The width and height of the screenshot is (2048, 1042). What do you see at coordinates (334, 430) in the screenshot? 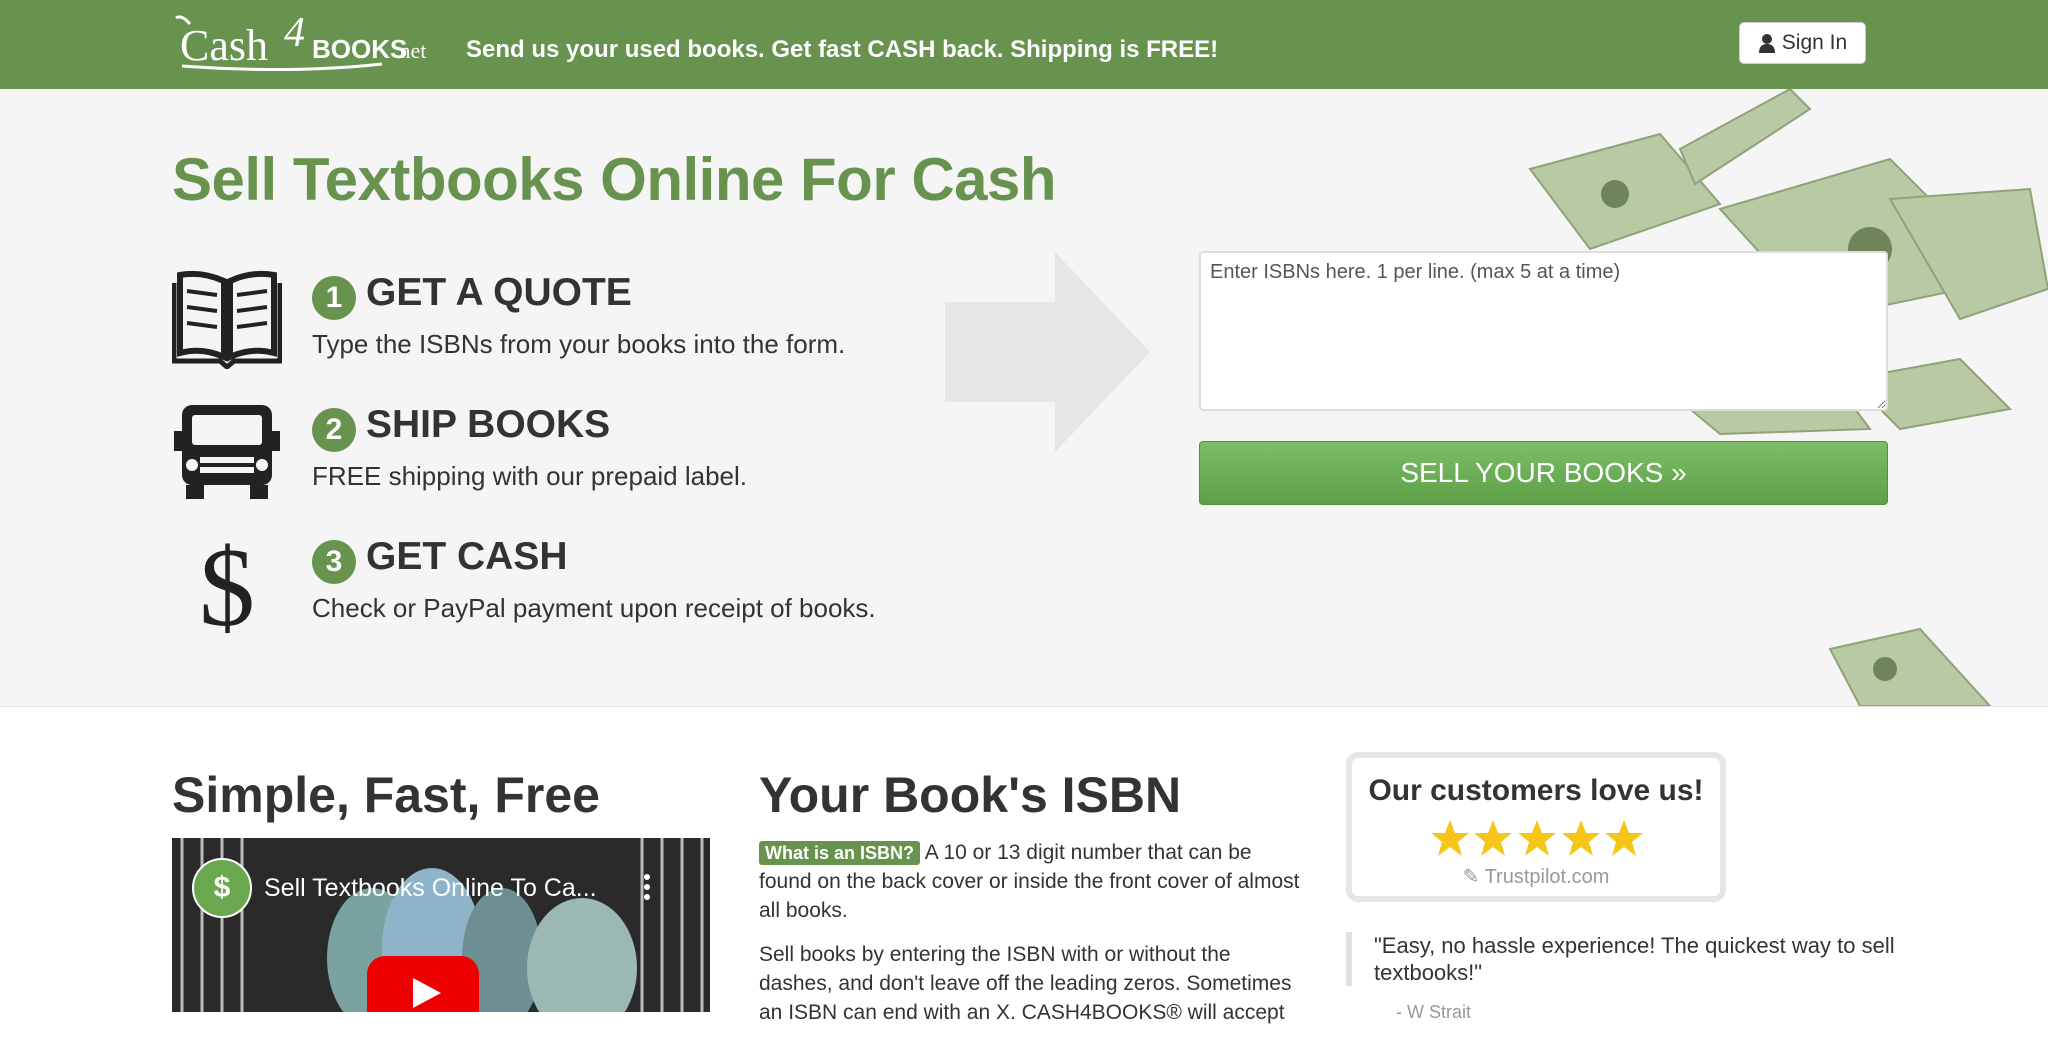
I see `step-number: 2` at bounding box center [334, 430].